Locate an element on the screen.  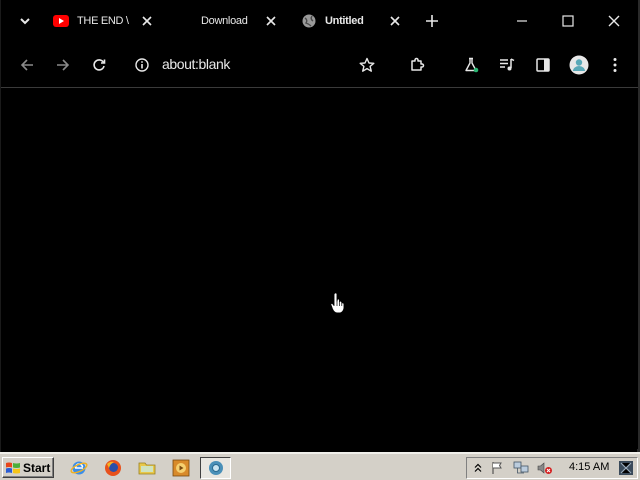
labs-button is located at coordinates (471, 65).